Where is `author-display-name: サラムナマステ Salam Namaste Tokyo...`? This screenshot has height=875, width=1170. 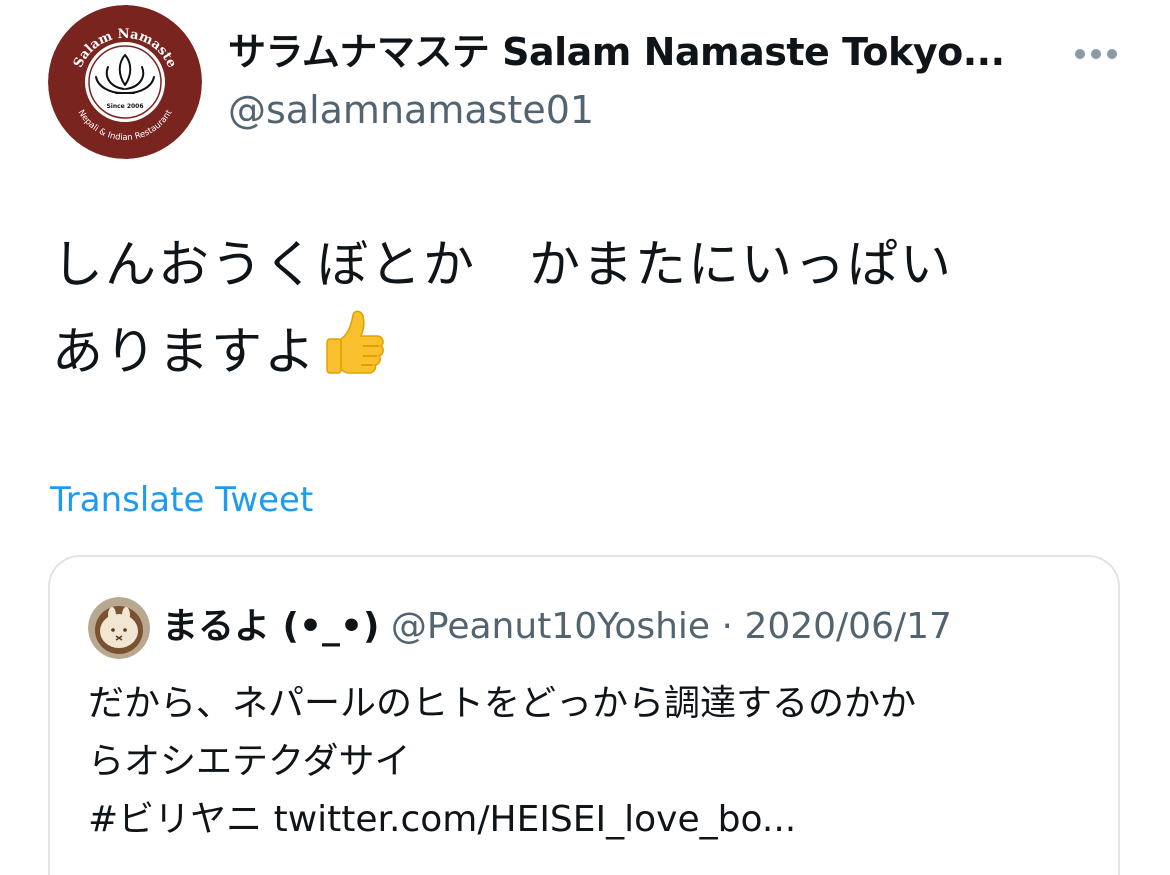 author-display-name: サラムナマステ Salam Namaste Tokyo... is located at coordinates (643, 52).